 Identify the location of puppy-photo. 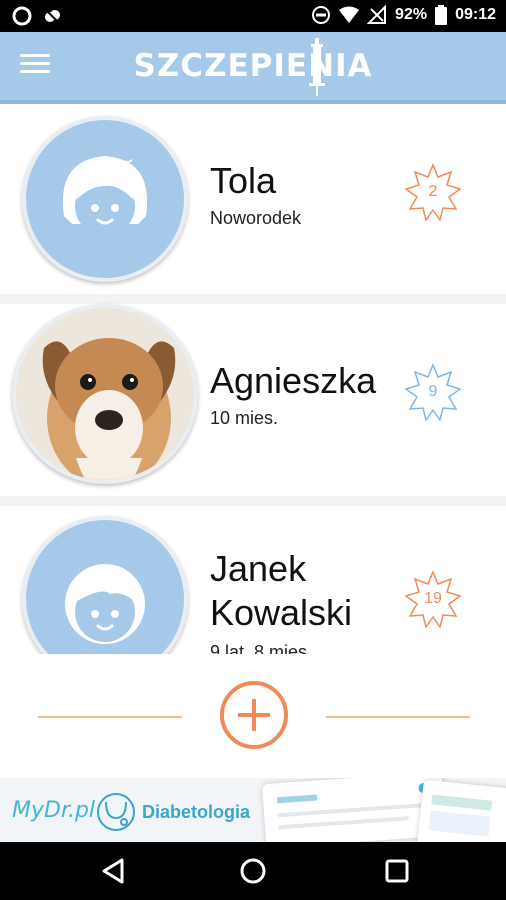
(105, 394).